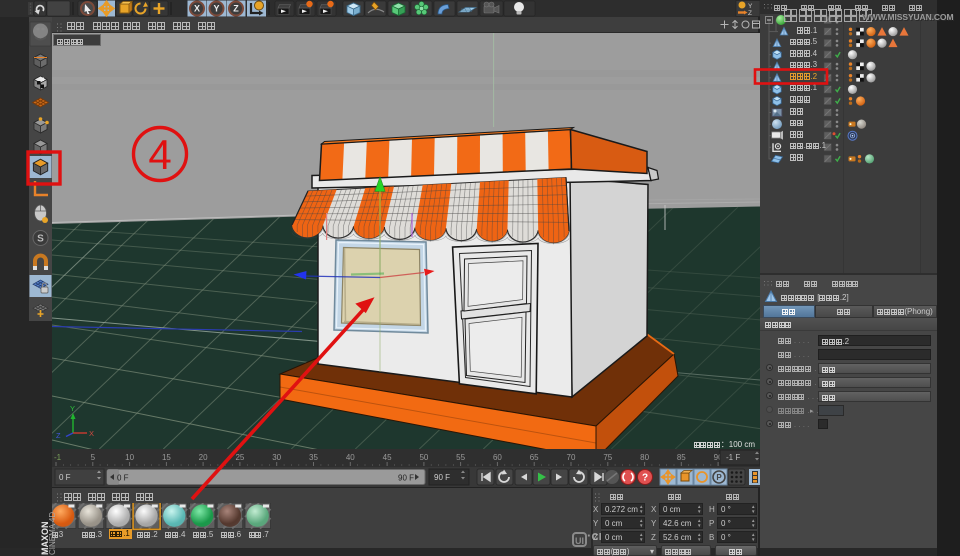 This screenshot has width=960, height=556. I want to click on svg-text: 10, so click(129, 457).